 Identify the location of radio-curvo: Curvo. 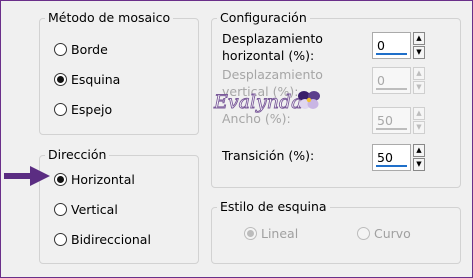
(384, 233).